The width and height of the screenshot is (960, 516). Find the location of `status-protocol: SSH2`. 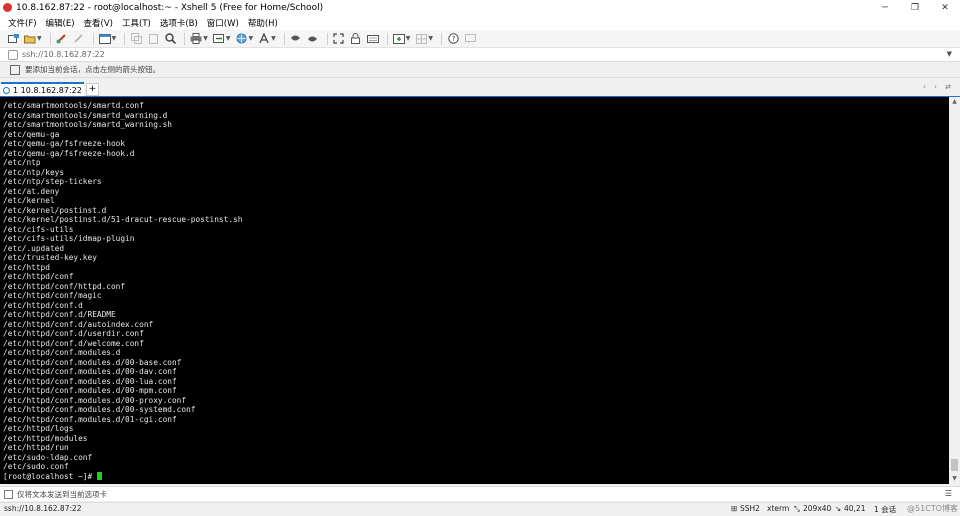

status-protocol: SSH2 is located at coordinates (750, 508).